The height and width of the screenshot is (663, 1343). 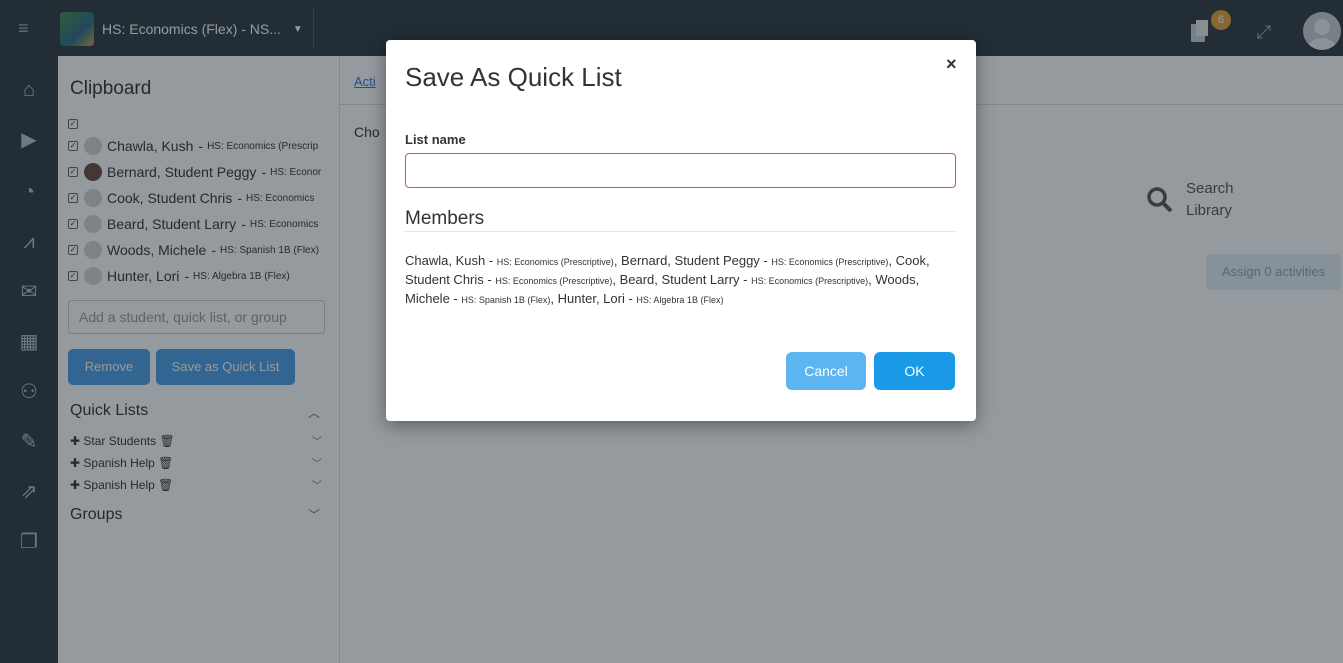 I want to click on list-name-label: List name, so click(x=435, y=139).